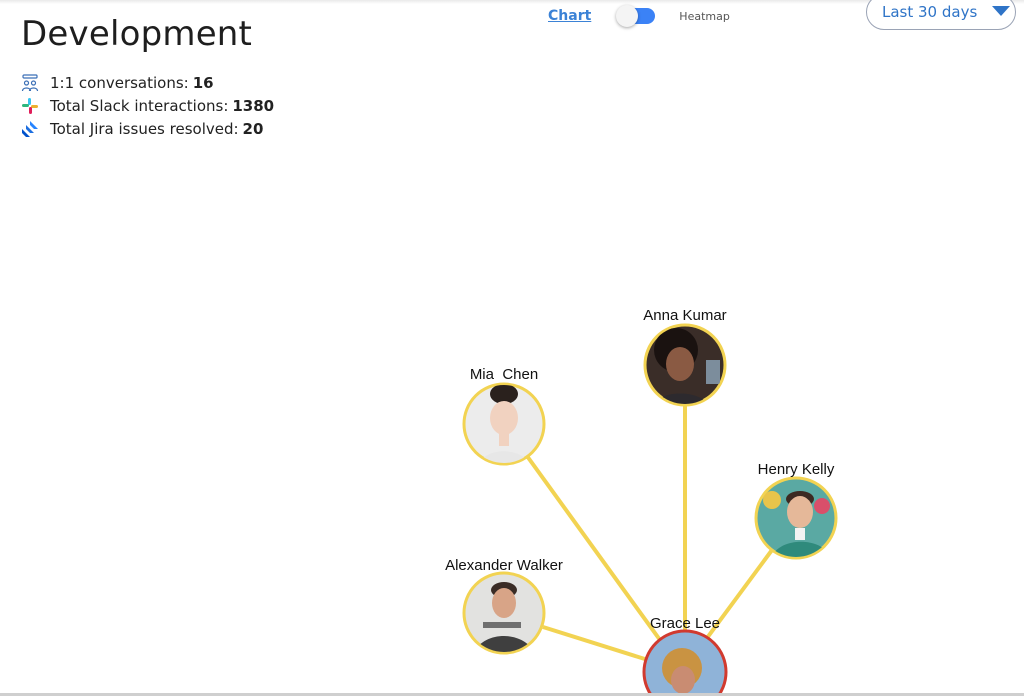  Describe the element at coordinates (684, 315) in the screenshot. I see `node-label: Anna Kumar` at that location.